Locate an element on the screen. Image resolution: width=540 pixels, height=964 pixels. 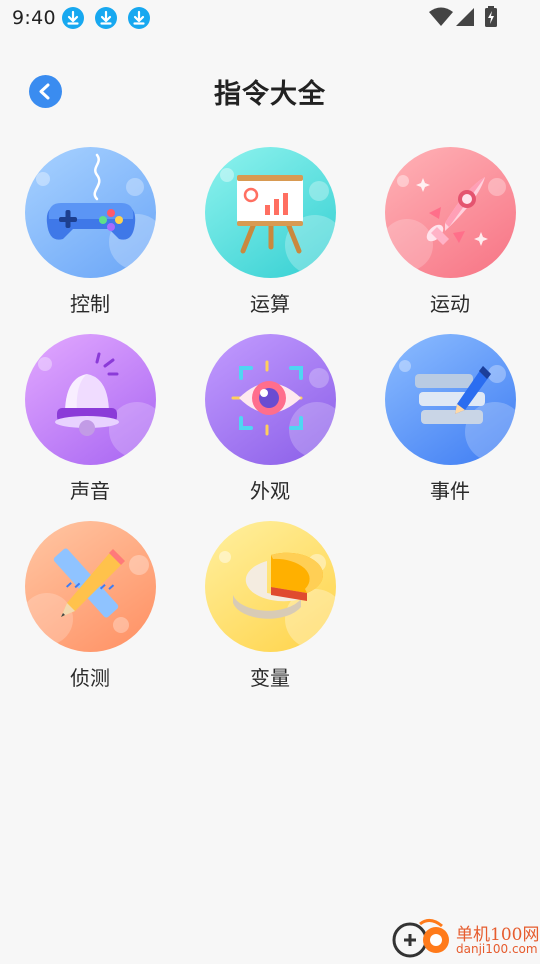
category-tile-appearance: 外观 is located at coordinates (270, 424).